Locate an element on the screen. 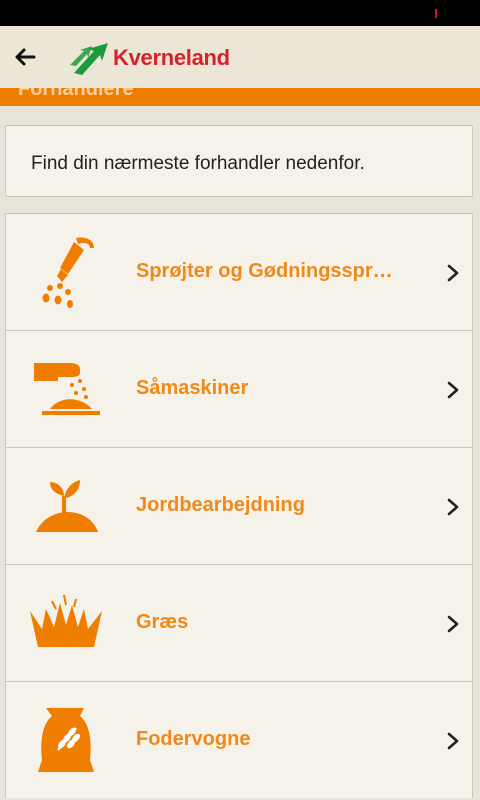 The image size is (480, 800). grass-icon is located at coordinates (66, 620).